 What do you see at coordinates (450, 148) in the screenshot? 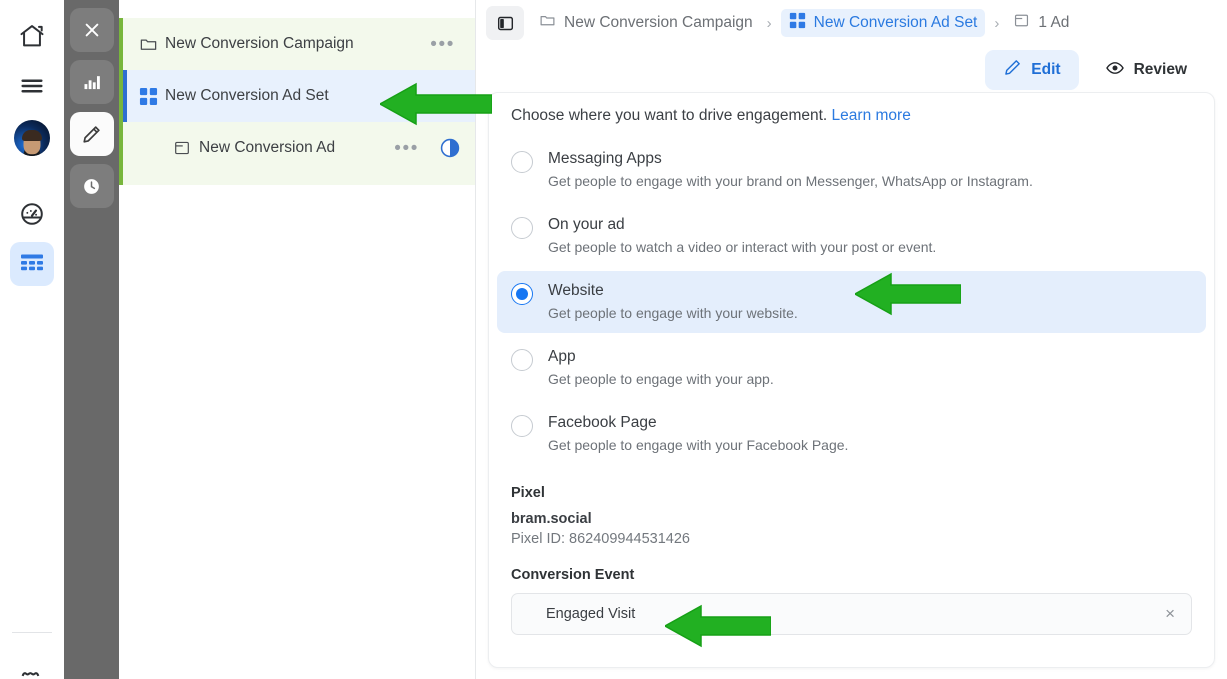
I see `contrast-circle-icon` at bounding box center [450, 148].